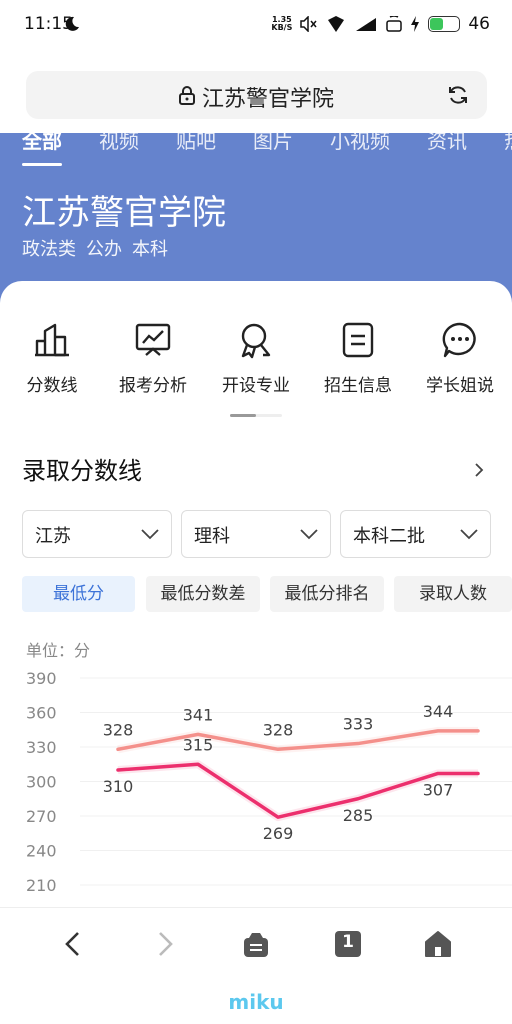  Describe the element at coordinates (438, 711) in the screenshot. I see `data-label: 344` at that location.